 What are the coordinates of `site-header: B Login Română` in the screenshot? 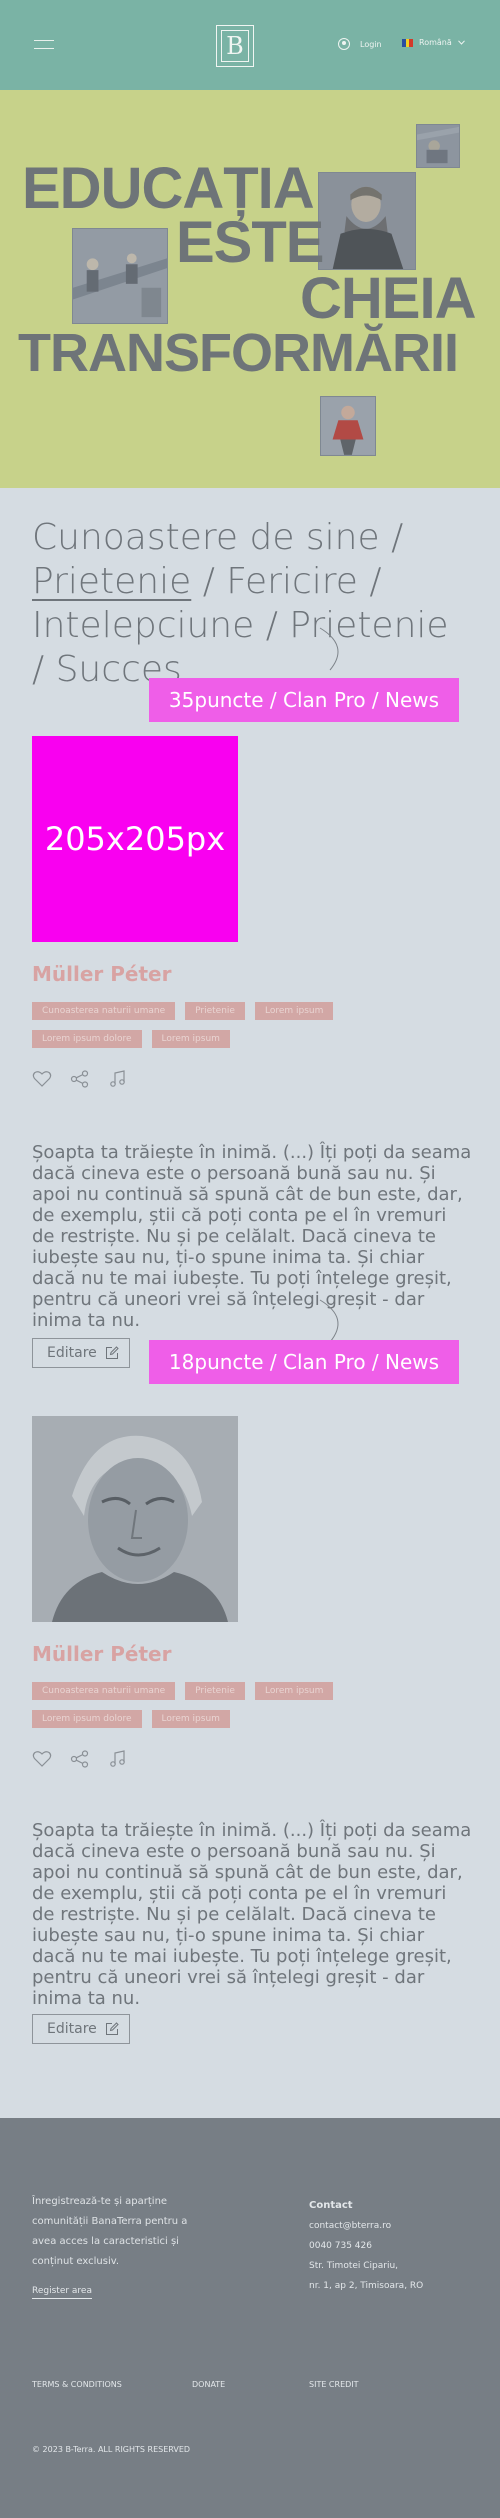 It's located at (250, 45).